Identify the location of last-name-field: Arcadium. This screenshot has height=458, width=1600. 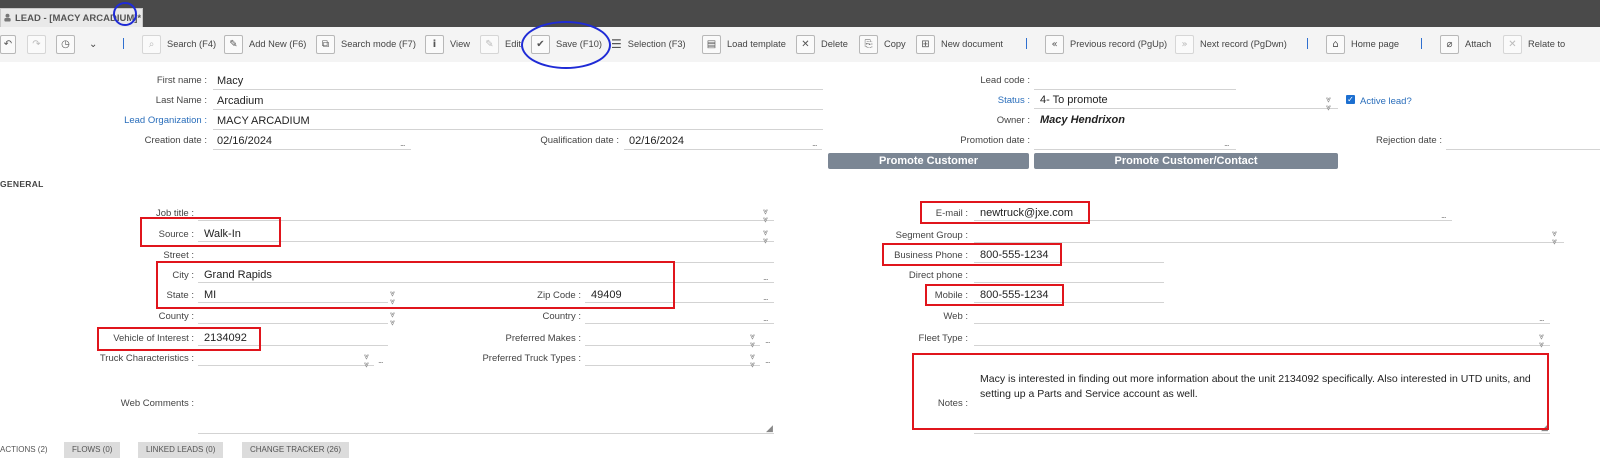
(240, 101).